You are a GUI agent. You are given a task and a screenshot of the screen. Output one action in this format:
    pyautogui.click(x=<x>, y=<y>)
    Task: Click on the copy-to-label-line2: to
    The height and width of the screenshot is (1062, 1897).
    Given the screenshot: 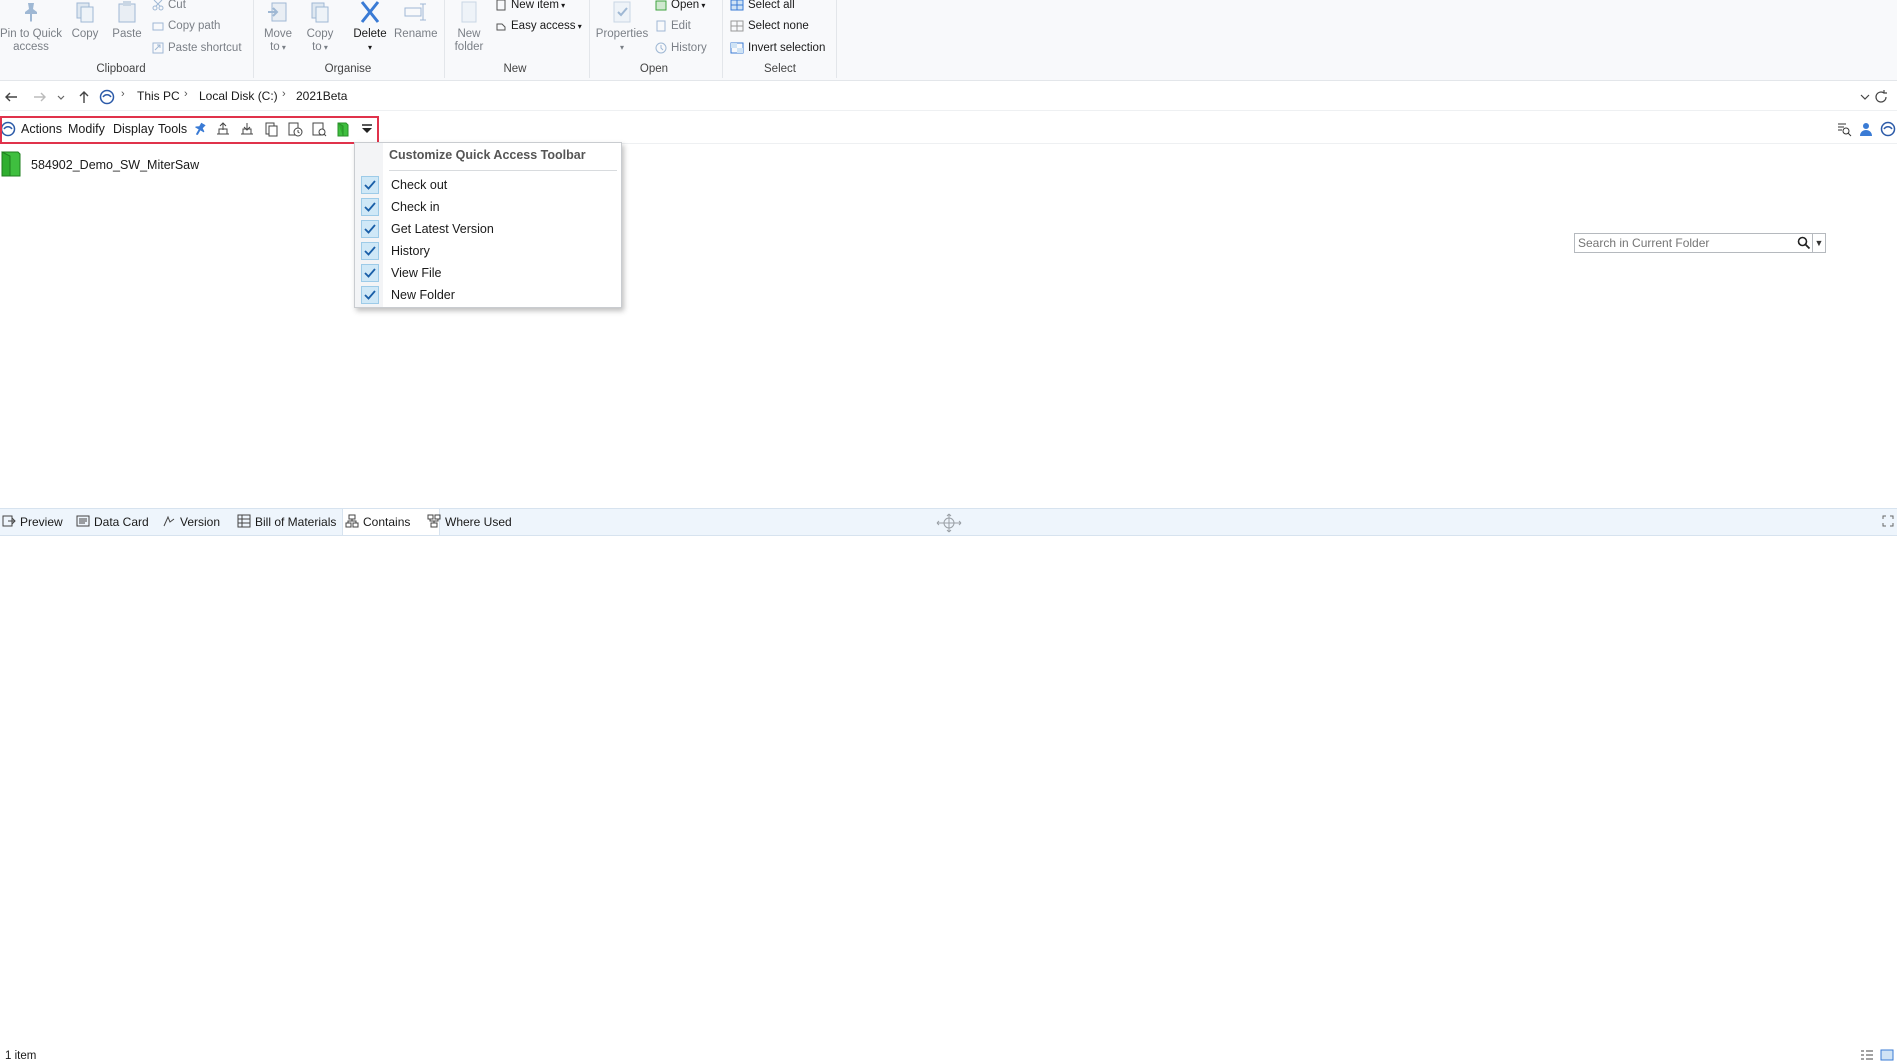 What is the action you would take?
    pyautogui.click(x=317, y=47)
    